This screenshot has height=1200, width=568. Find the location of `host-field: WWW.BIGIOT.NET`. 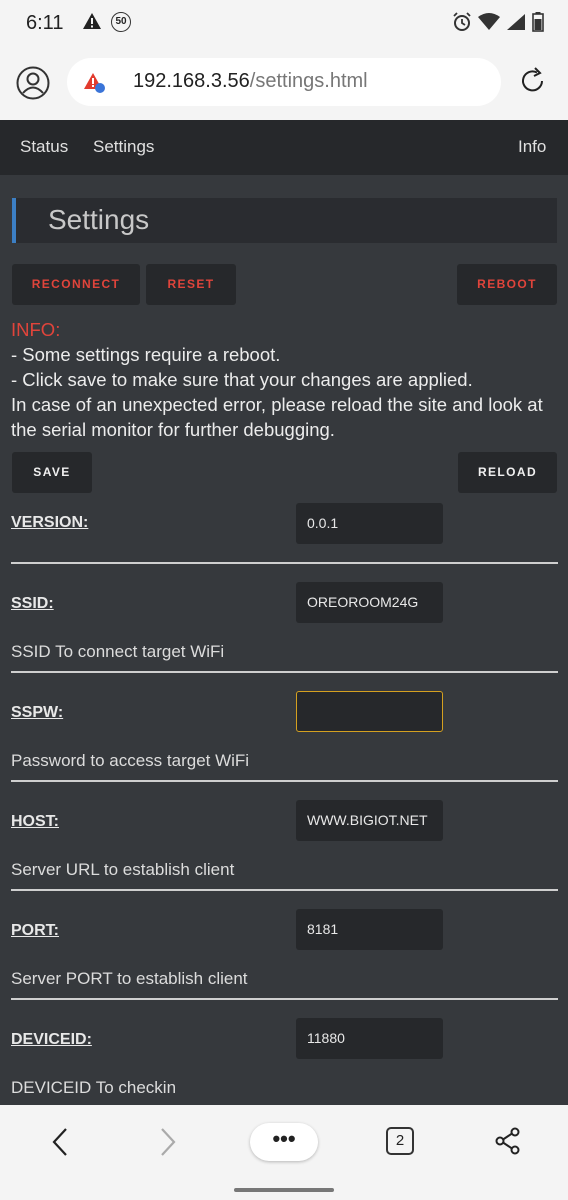

host-field: WWW.BIGIOT.NET is located at coordinates (369, 820).